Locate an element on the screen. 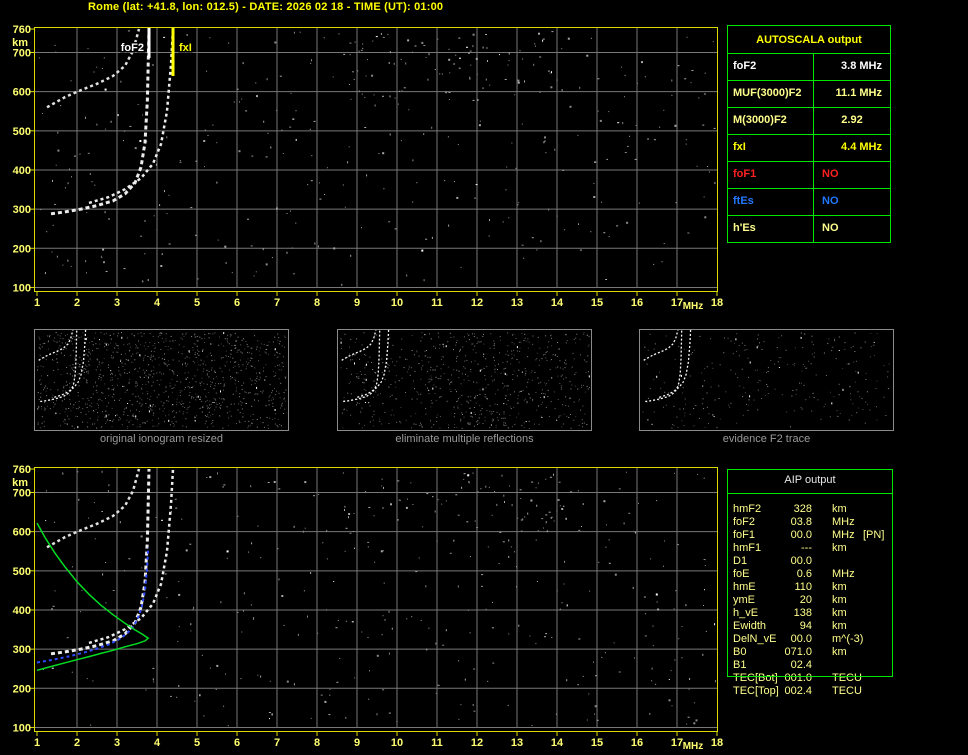 This screenshot has width=968, height=755. svg-text: MHz is located at coordinates (693, 306).